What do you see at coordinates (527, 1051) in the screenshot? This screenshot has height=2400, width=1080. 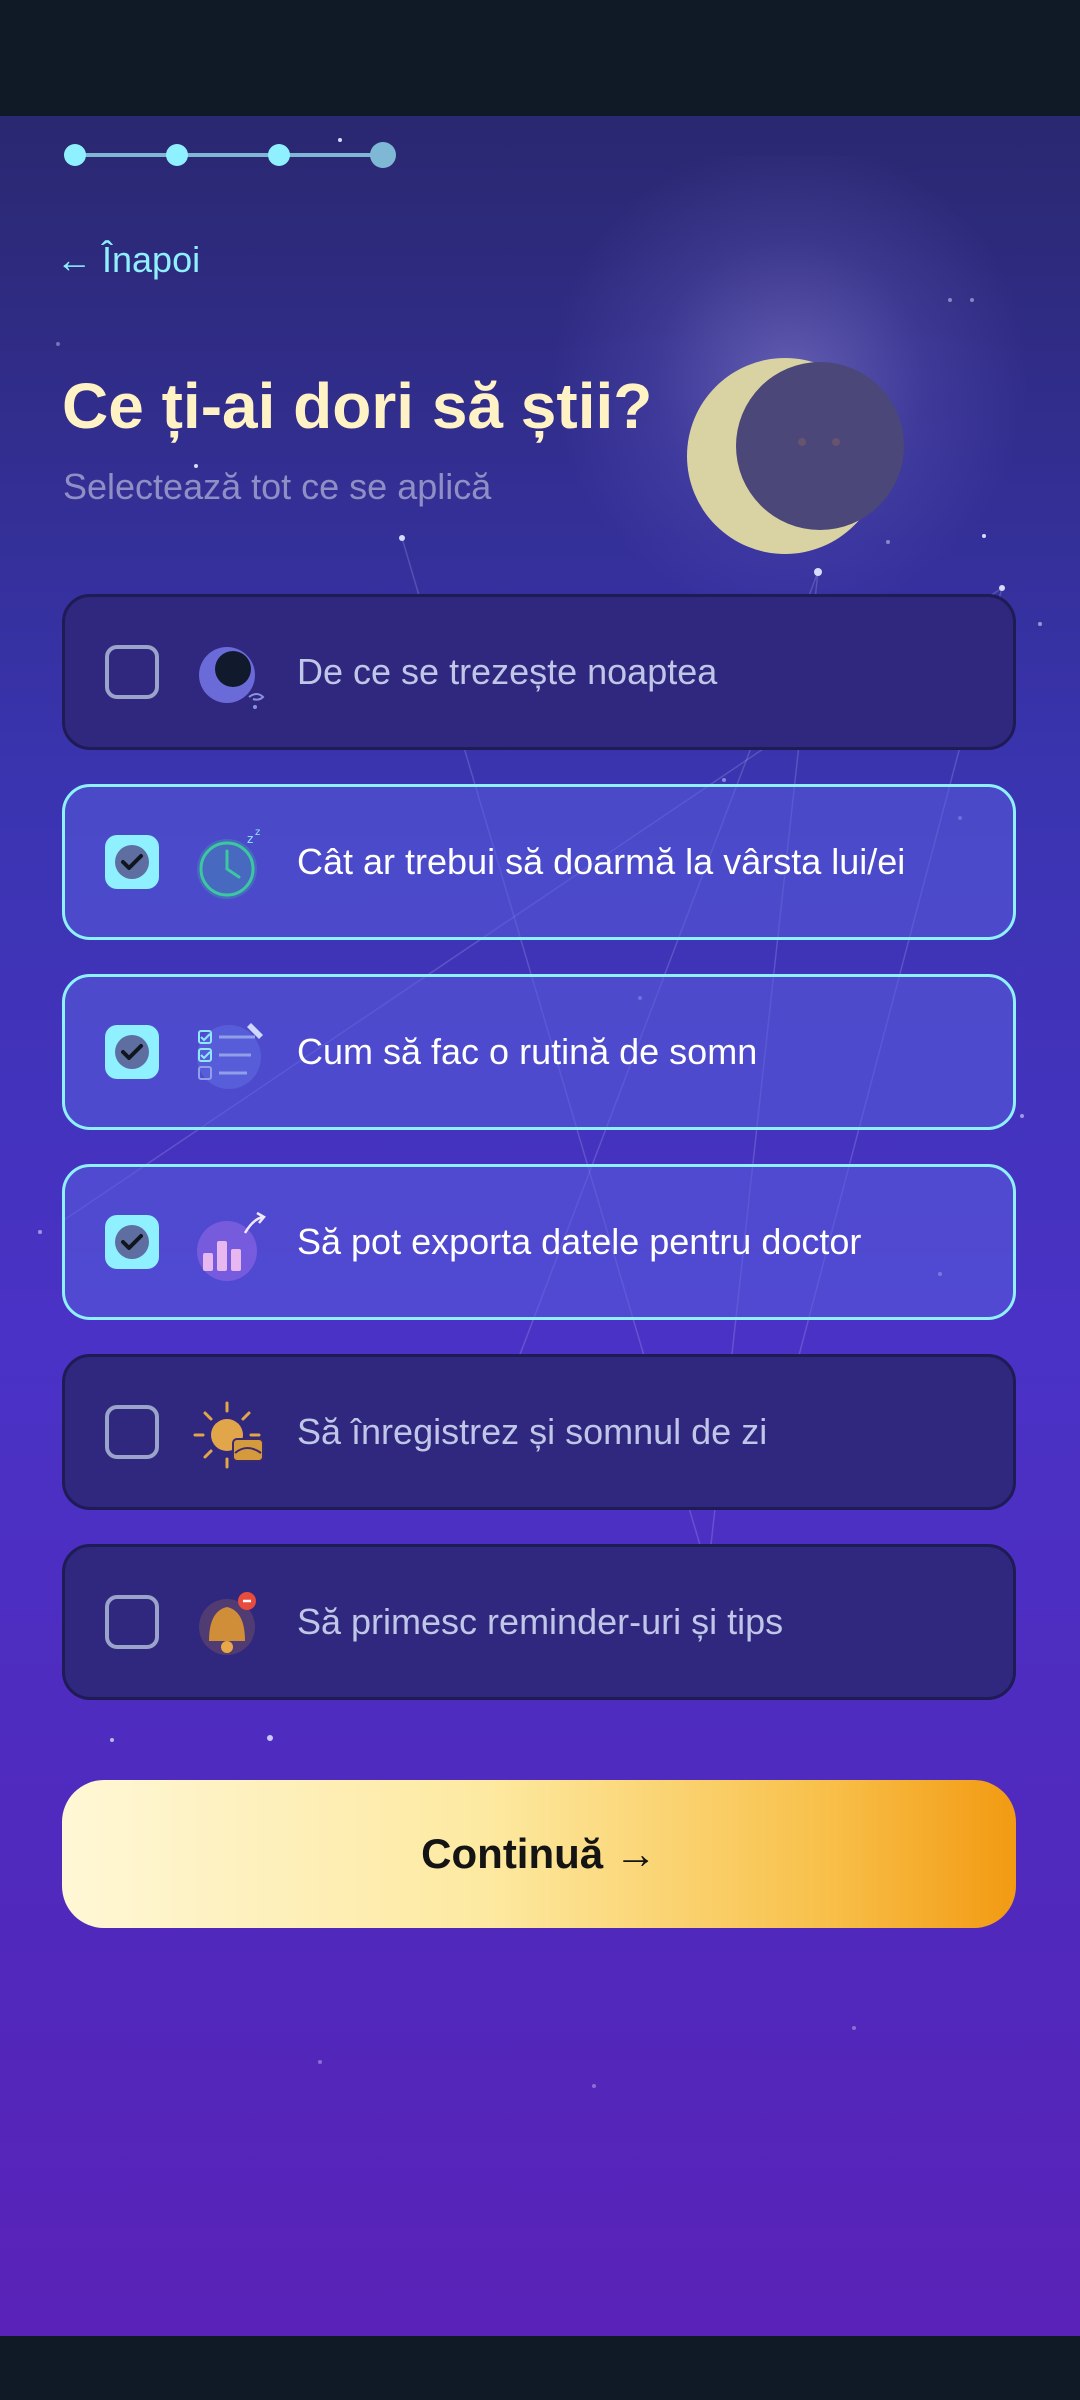 I see `option-label: Cum să fac o rutină de somn` at bounding box center [527, 1051].